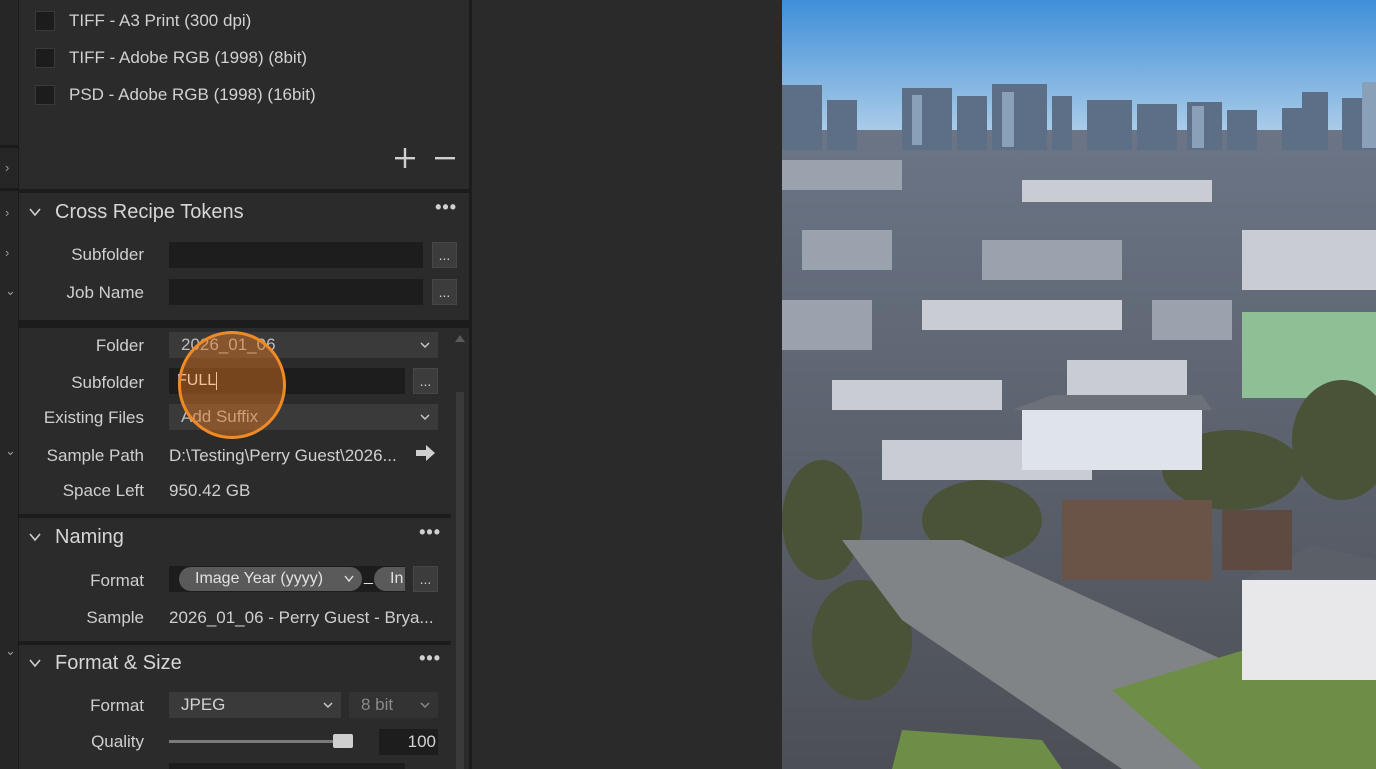 This screenshot has width=1376, height=769. I want to click on format-value: JPEG, so click(203, 704).